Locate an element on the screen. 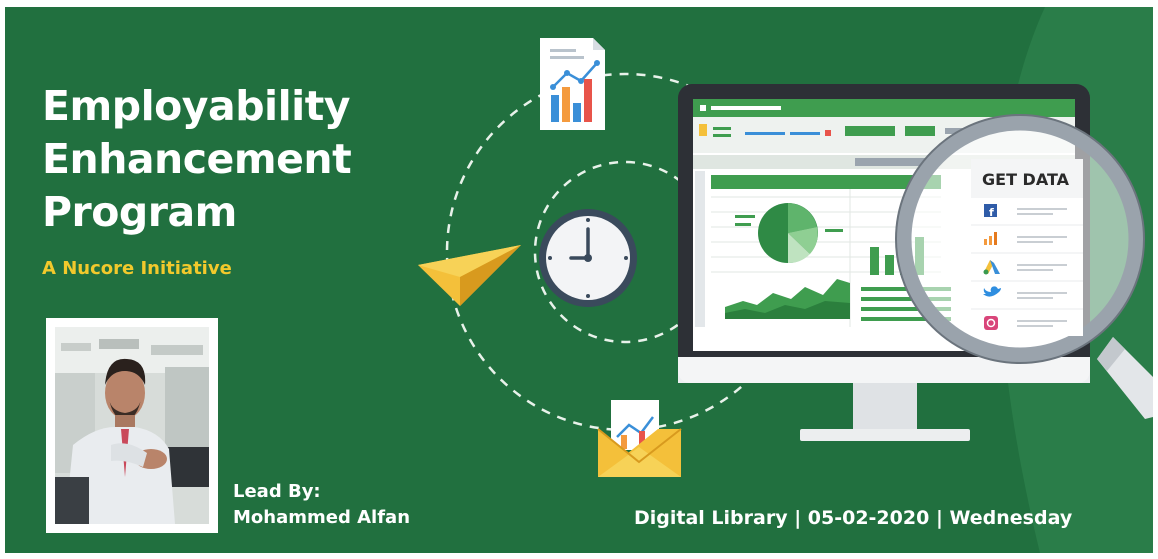 The height and width of the screenshot is (559, 1158). envelope-report-icon is located at coordinates (639, 438).